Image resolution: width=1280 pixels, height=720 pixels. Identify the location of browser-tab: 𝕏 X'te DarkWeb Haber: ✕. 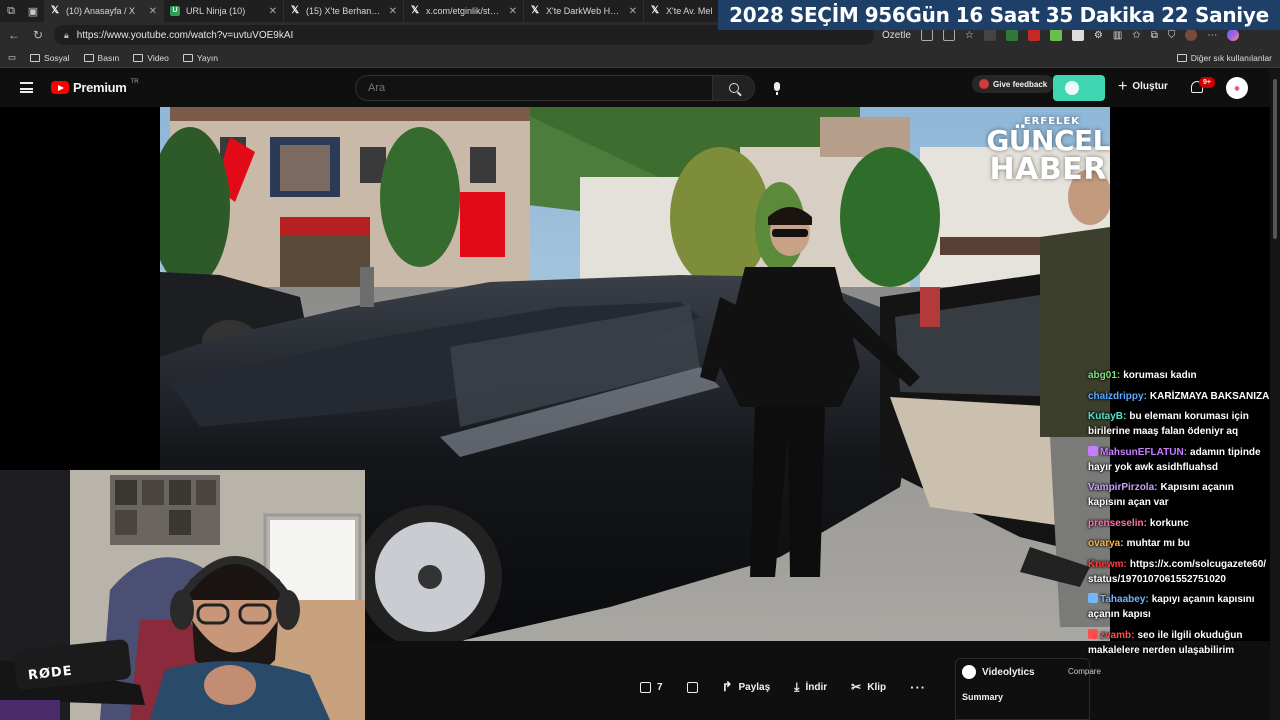
(584, 11).